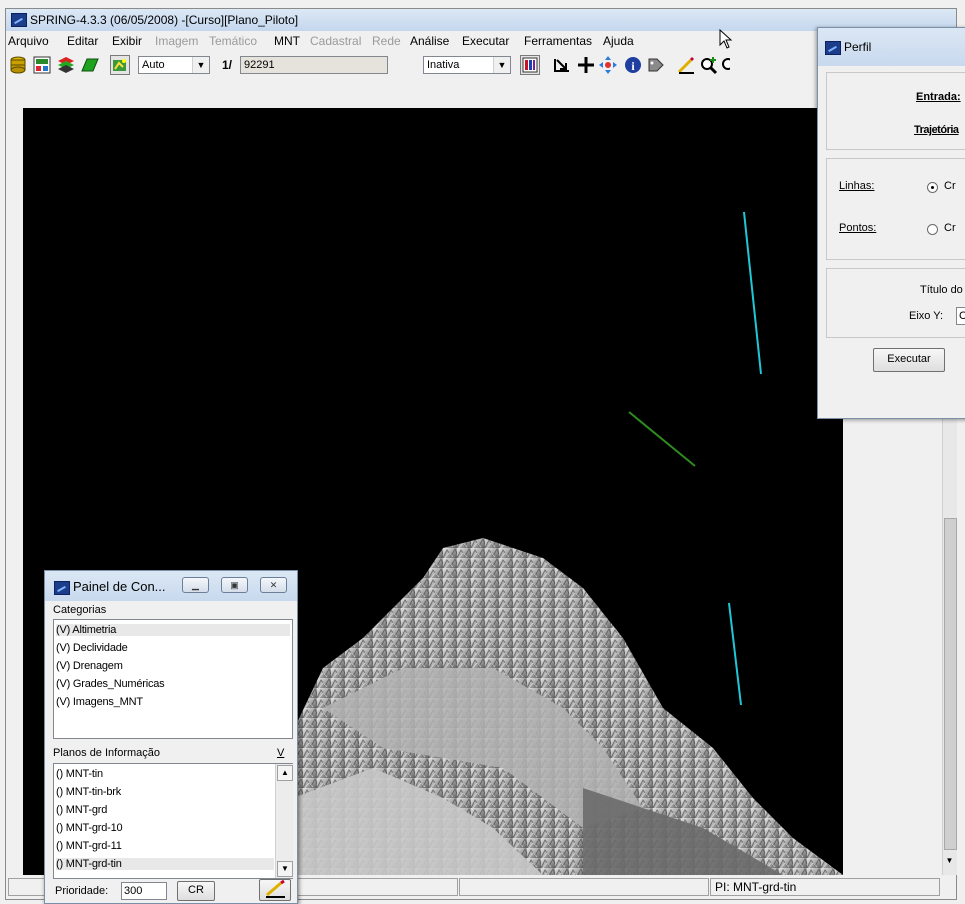 The image size is (965, 904). What do you see at coordinates (558, 41) in the screenshot?
I see `menu-ferramentas: Ferramentas` at bounding box center [558, 41].